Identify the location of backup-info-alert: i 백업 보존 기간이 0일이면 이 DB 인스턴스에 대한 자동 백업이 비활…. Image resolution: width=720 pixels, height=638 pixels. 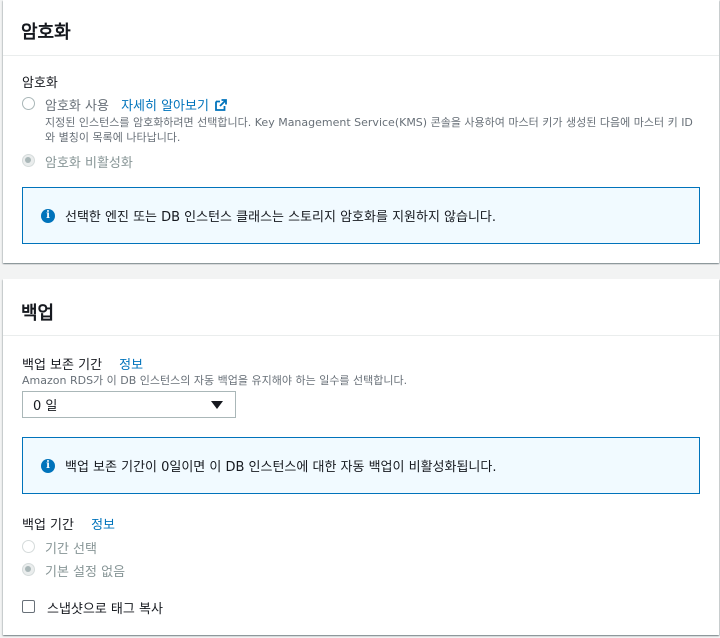
(361, 465).